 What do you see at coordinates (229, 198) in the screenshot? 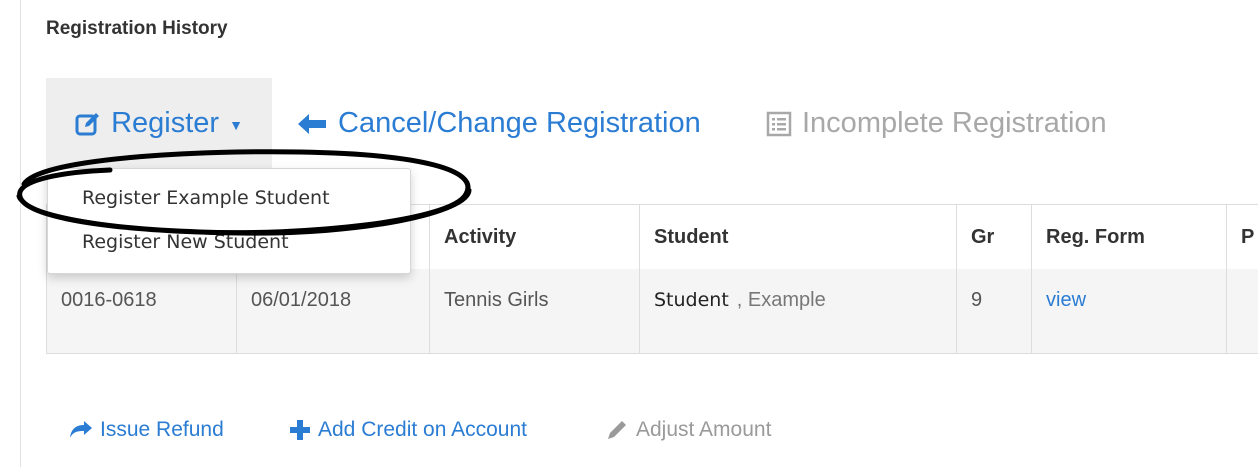
I see `register-example-student-item: Register Example Student` at bounding box center [229, 198].